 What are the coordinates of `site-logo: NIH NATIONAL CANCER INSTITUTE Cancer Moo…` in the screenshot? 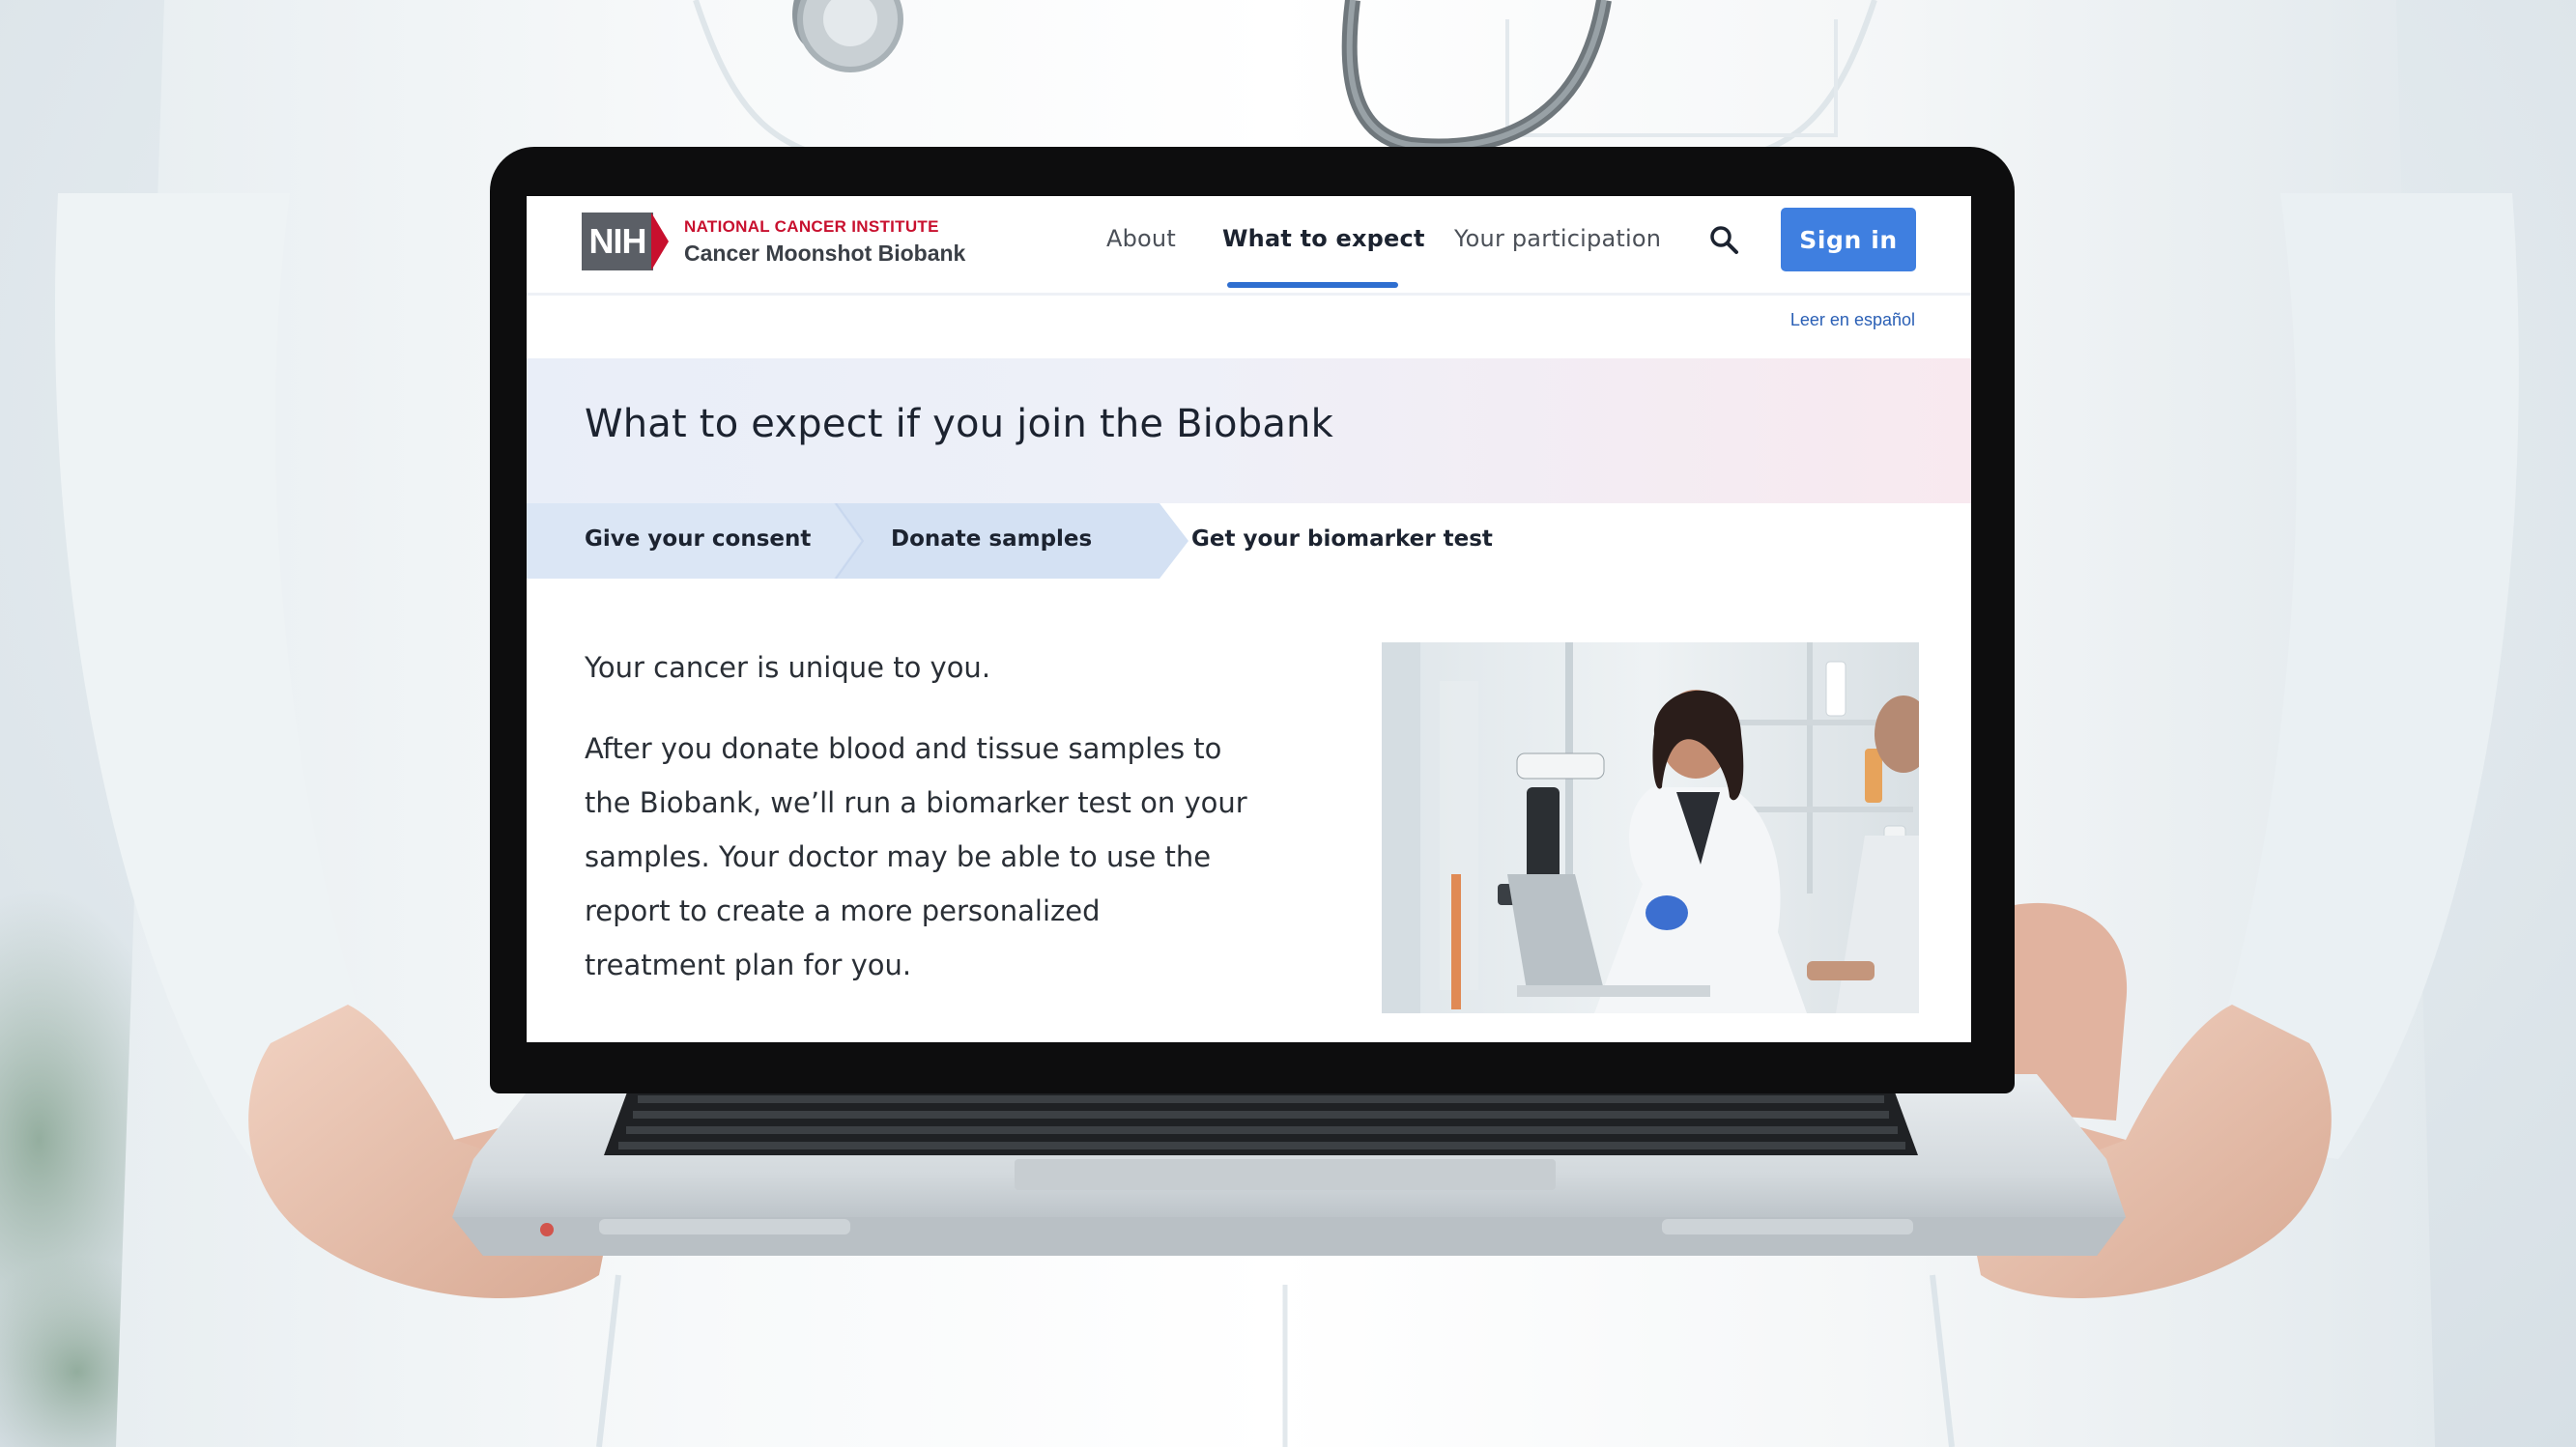 It's located at (774, 242).